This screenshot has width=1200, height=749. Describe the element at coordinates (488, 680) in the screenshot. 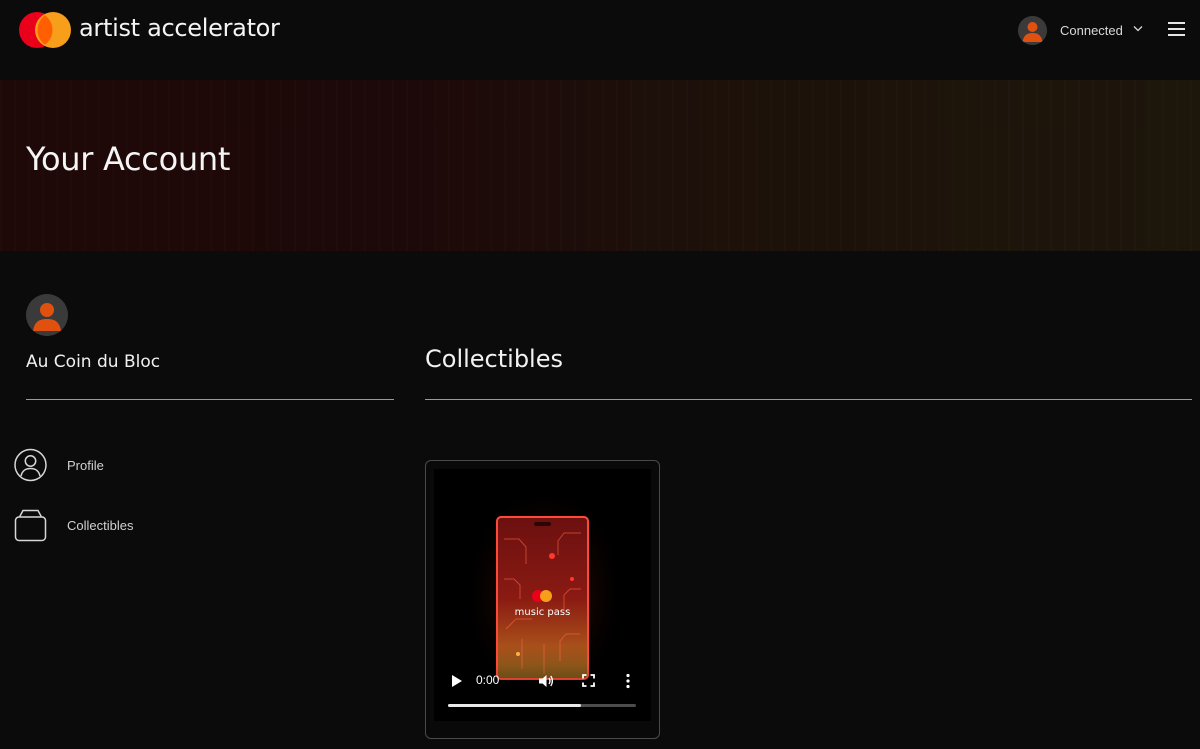

I see `video-time: 0:00` at that location.